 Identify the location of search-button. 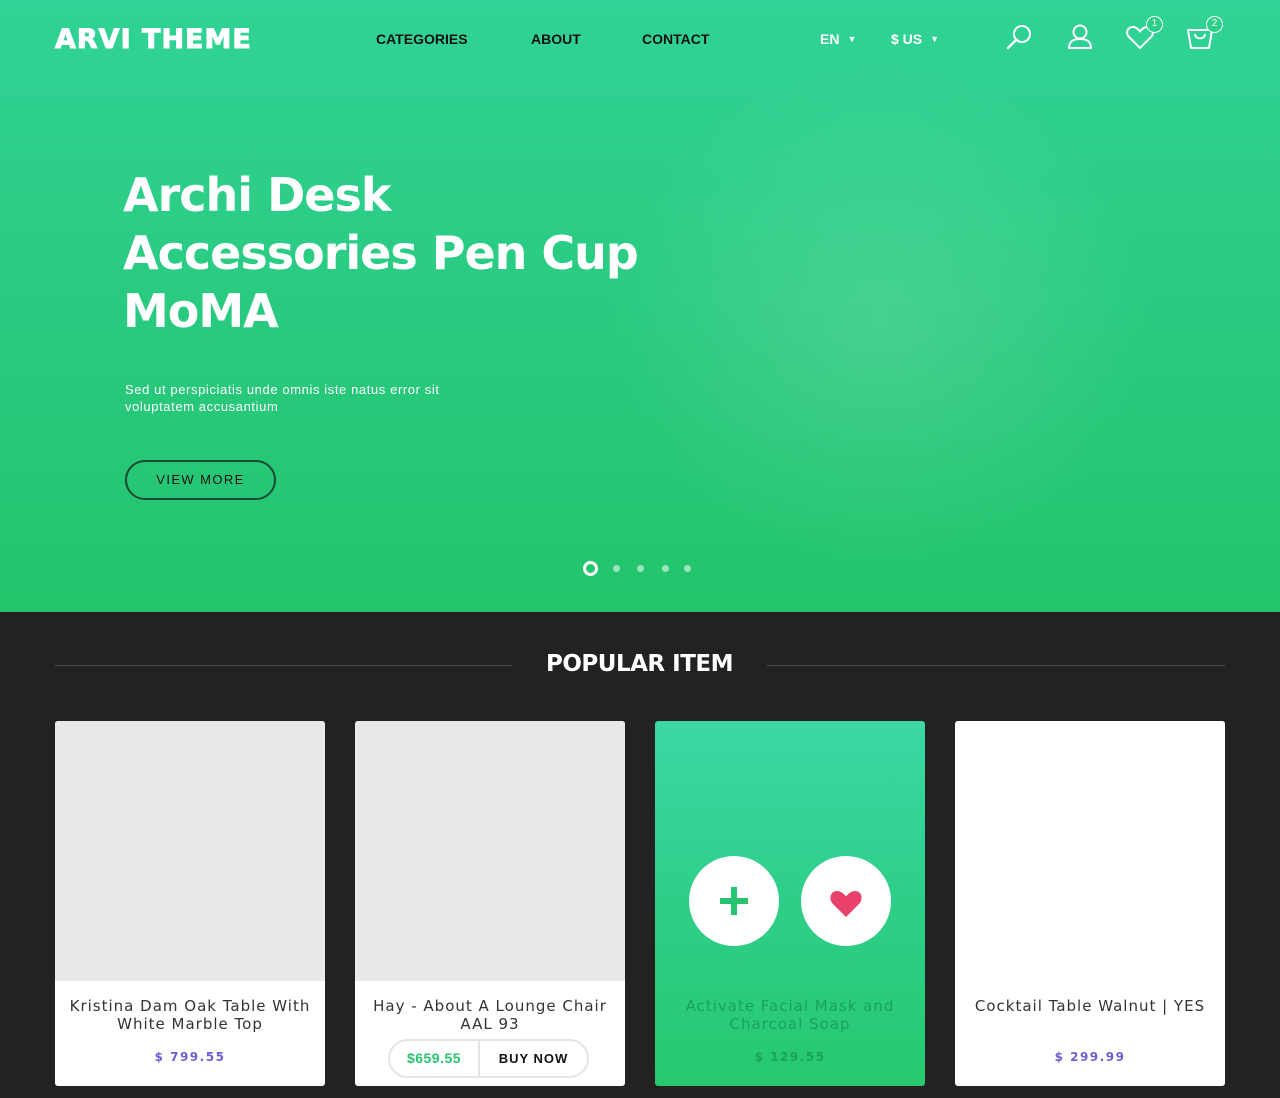
(1020, 37).